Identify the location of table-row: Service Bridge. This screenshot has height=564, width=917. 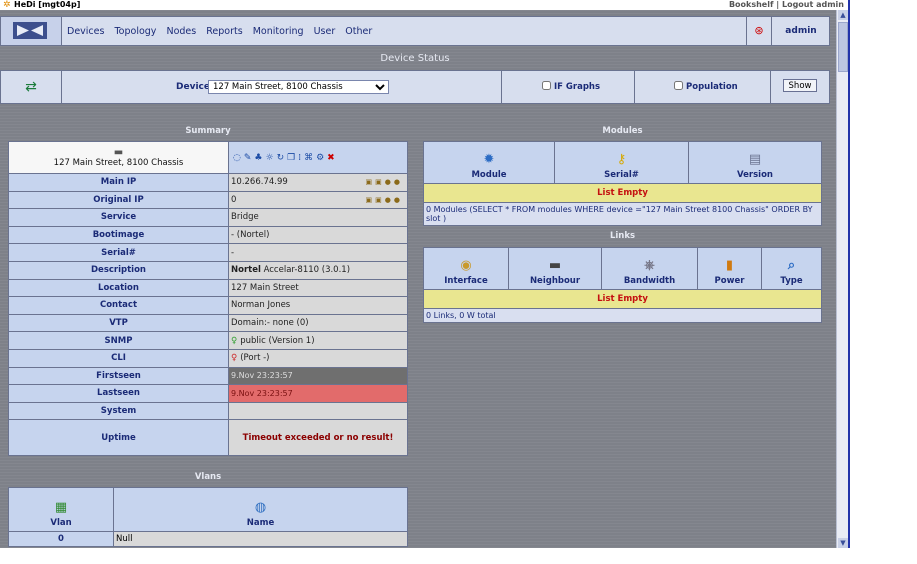
(208, 217).